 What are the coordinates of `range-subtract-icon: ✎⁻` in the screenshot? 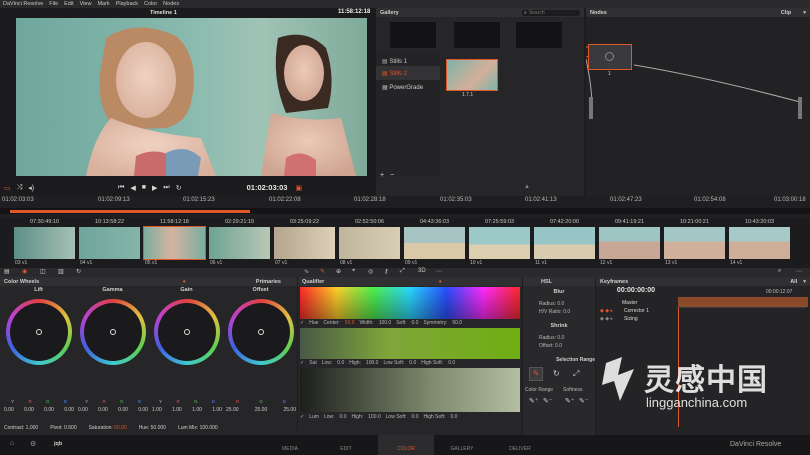 It's located at (548, 401).